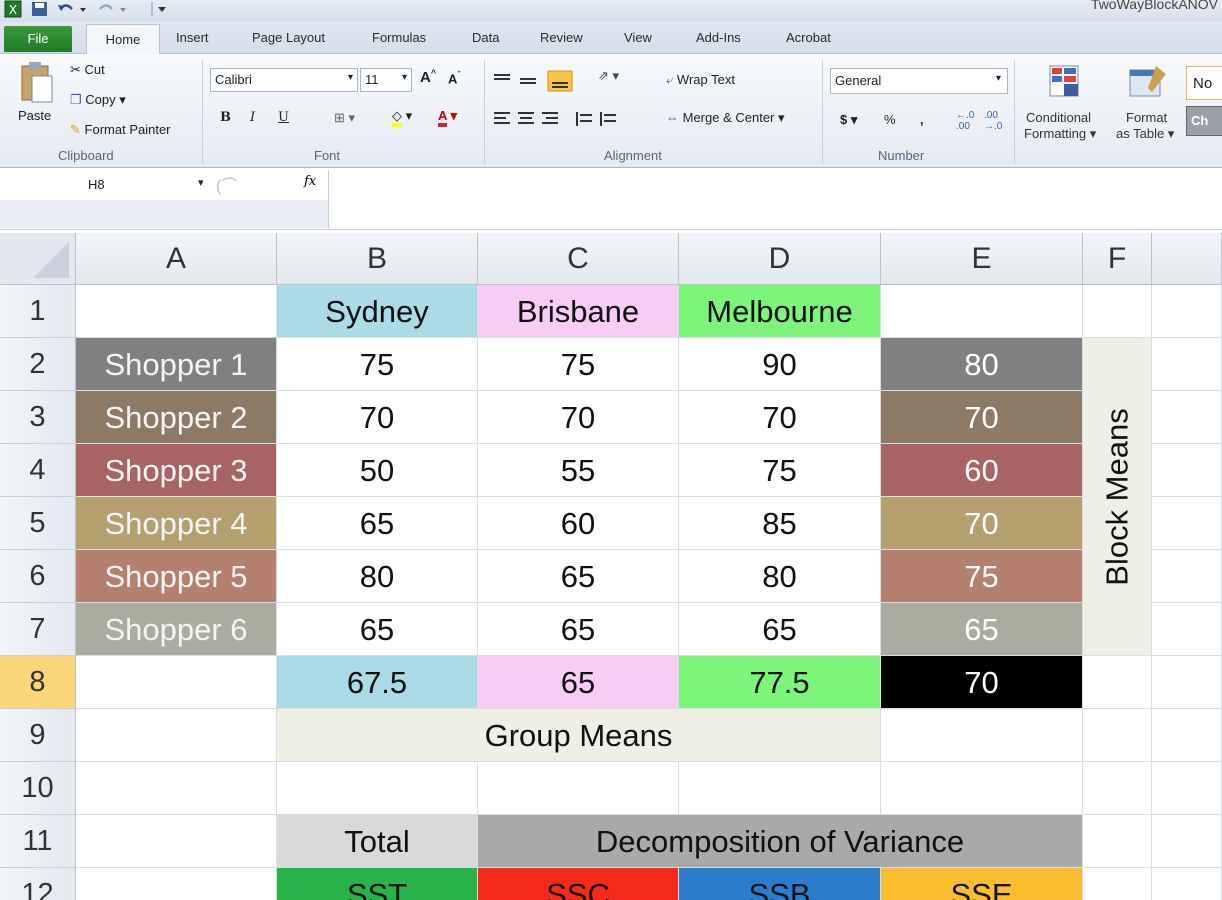 The image size is (1222, 900). Describe the element at coordinates (252, 117) in the screenshot. I see `italic-button: I` at that location.